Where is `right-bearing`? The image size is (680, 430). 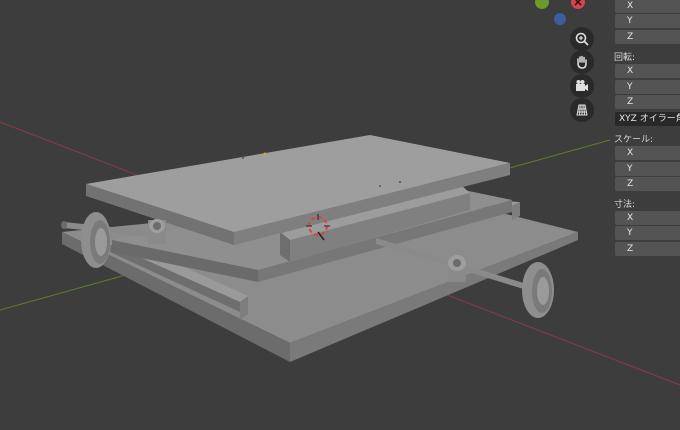 right-bearing is located at coordinates (457, 268).